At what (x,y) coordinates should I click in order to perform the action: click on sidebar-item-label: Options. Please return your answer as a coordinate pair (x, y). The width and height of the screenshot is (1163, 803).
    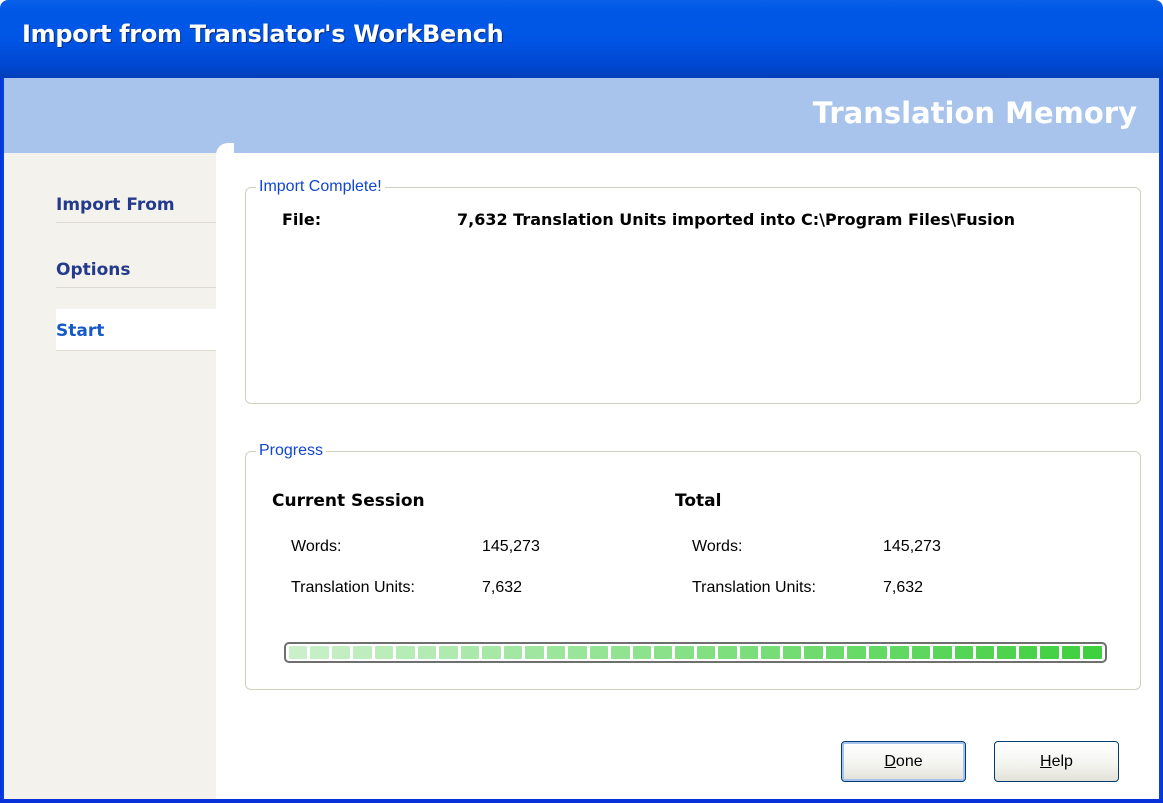
    Looking at the image, I should click on (93, 270).